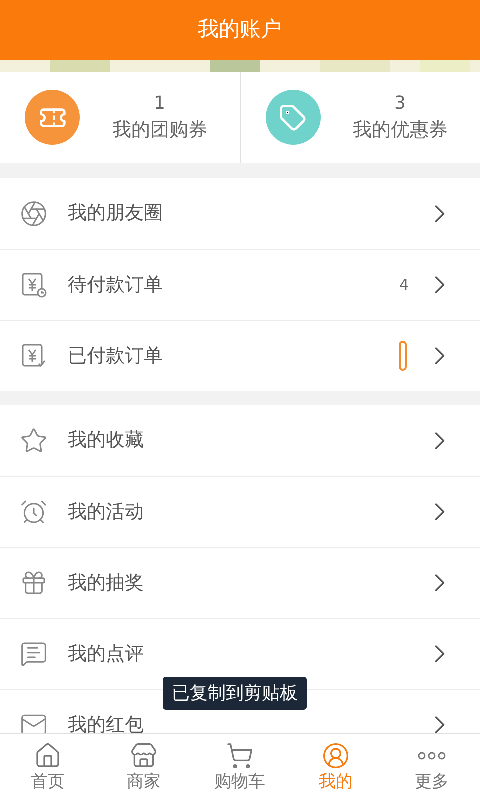 Image resolution: width=480 pixels, height=800 pixels. What do you see at coordinates (240, 355) in the screenshot?
I see `menu-row: 已付款订单` at bounding box center [240, 355].